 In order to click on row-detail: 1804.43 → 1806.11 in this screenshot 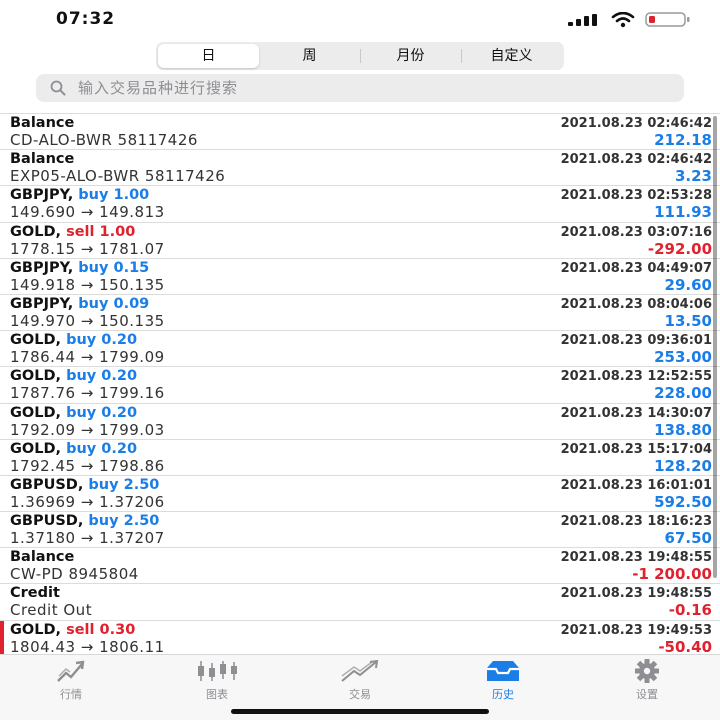, I will do `click(87, 646)`.